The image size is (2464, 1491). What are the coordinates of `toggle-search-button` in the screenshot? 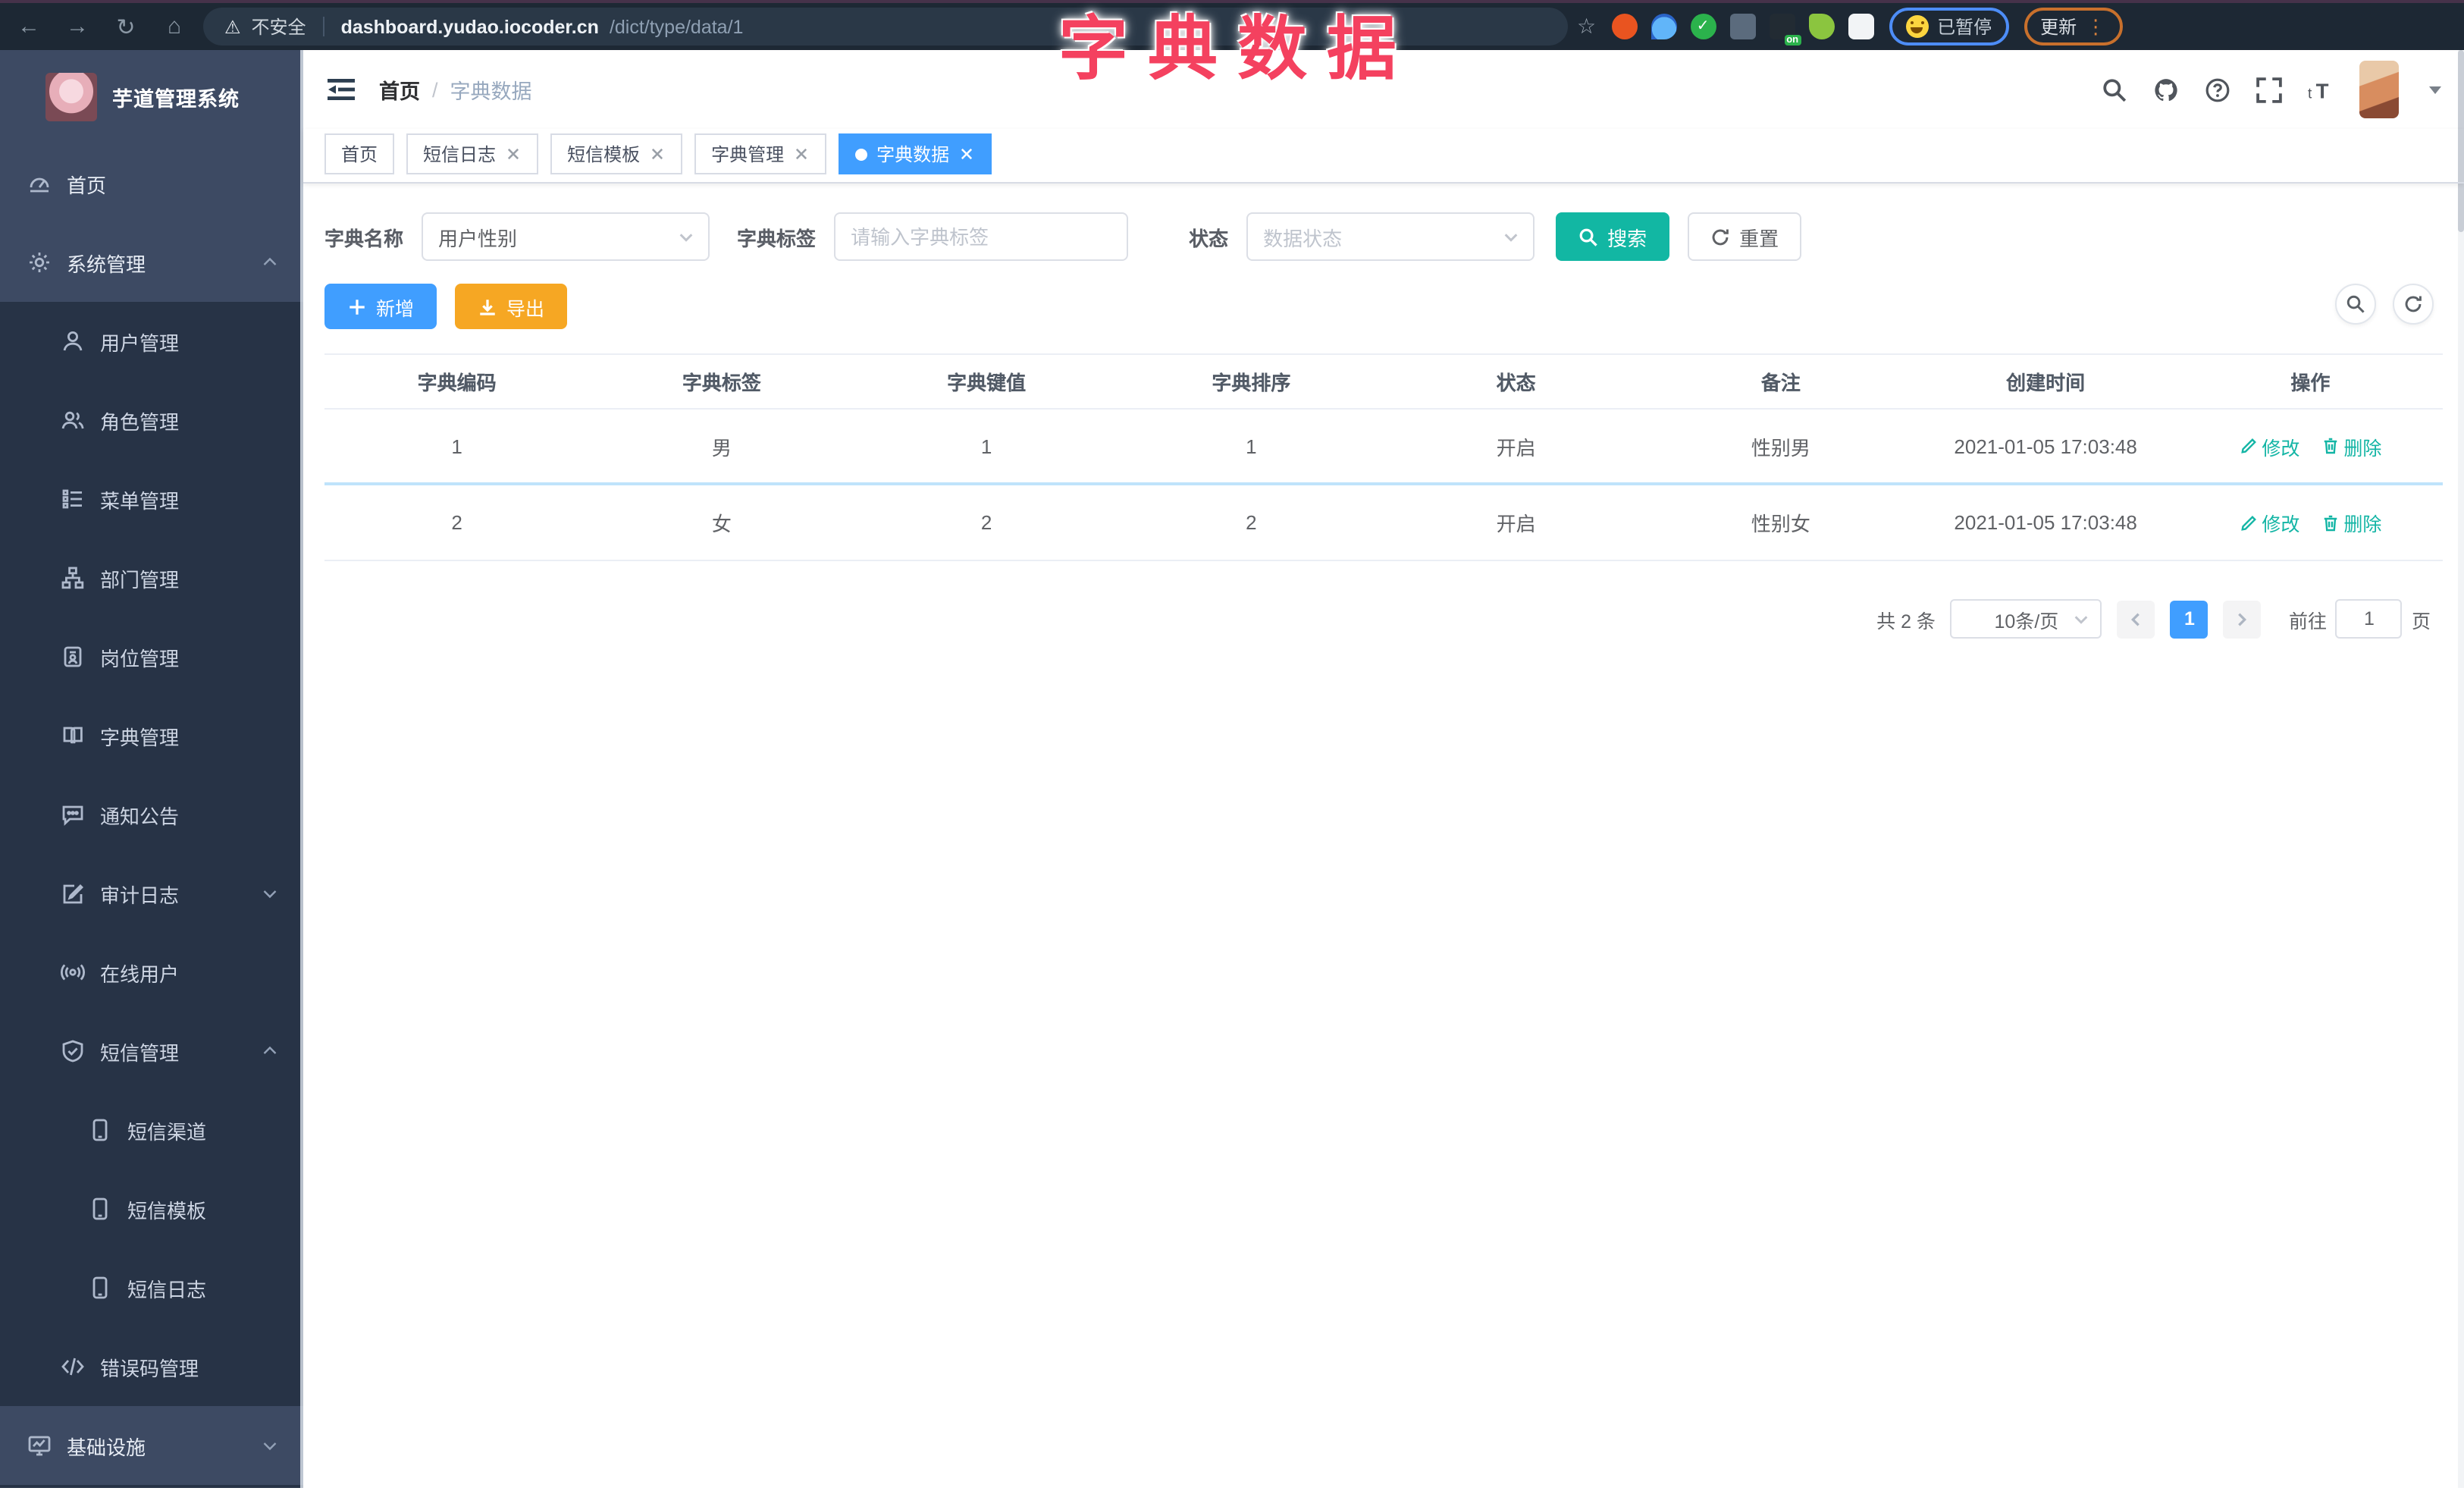 It's located at (2355, 304).